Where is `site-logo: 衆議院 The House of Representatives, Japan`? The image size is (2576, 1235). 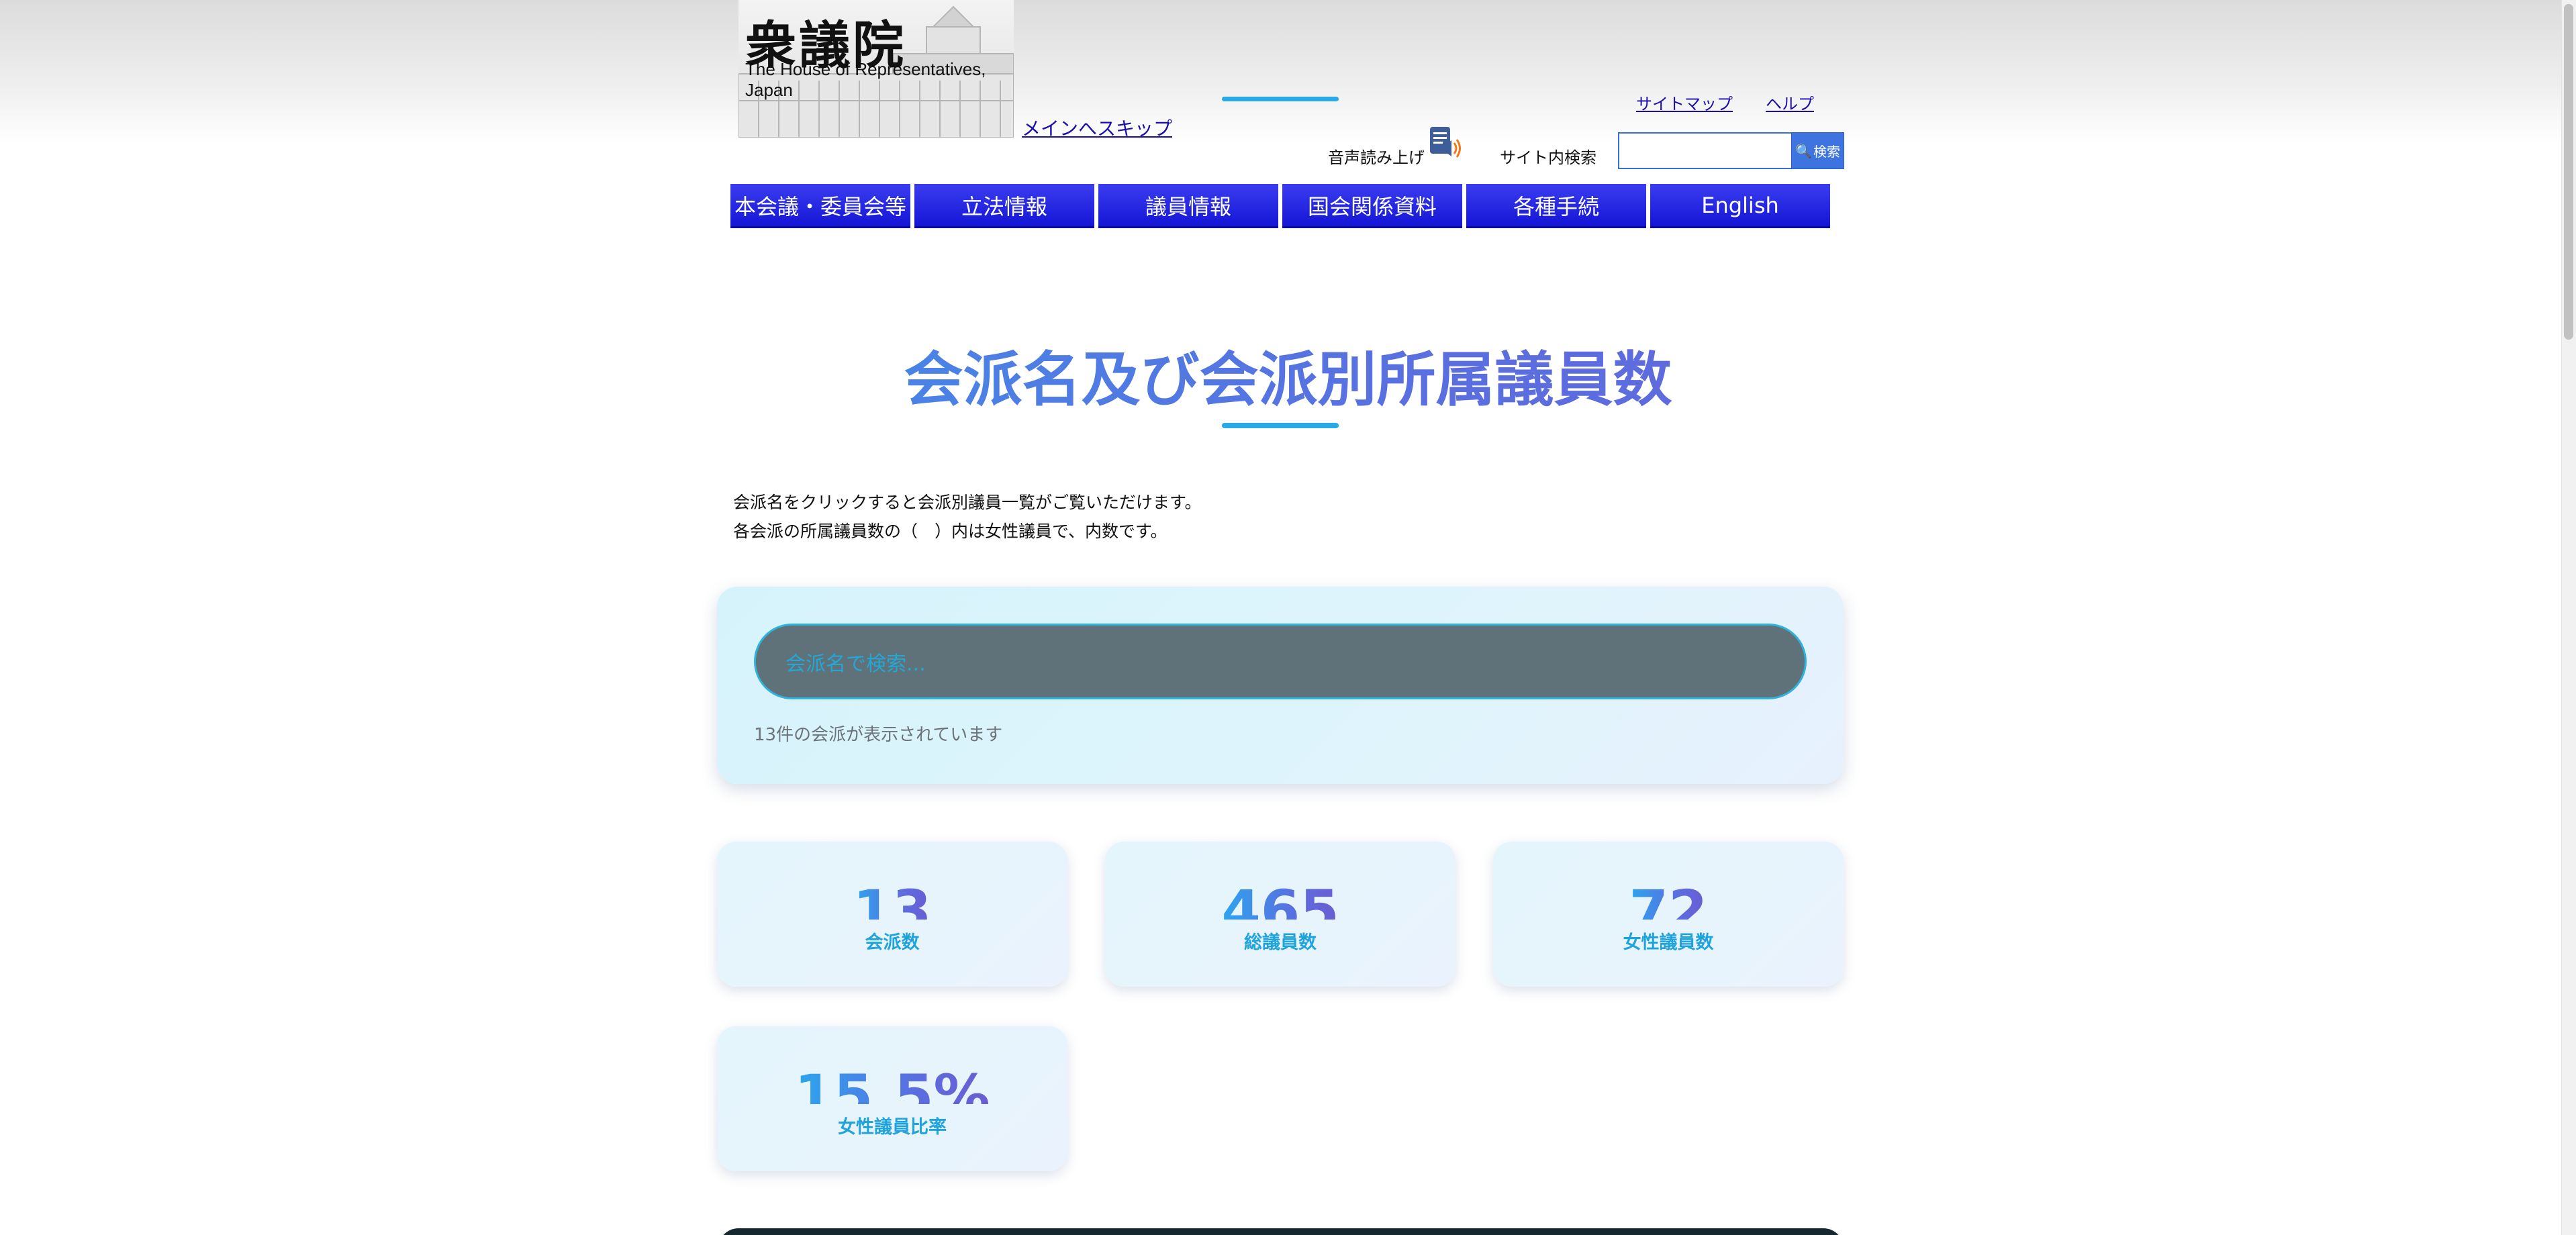
site-logo: 衆議院 The House of Representatives, Japan is located at coordinates (876, 69).